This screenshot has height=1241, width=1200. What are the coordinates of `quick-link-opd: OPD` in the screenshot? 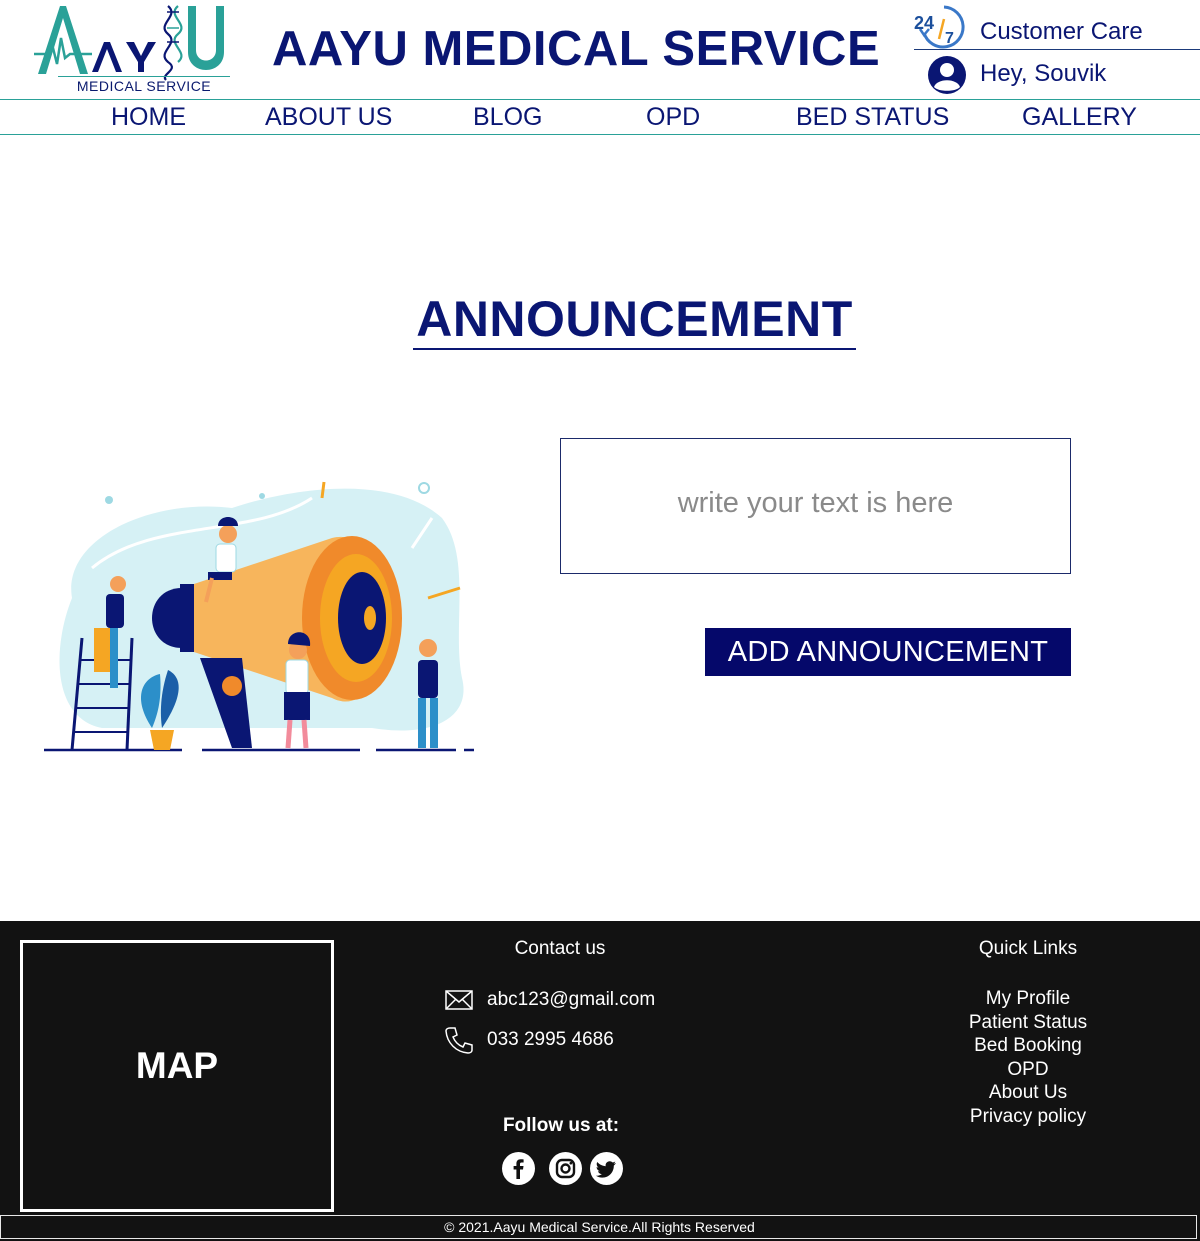 It's located at (1028, 1070).